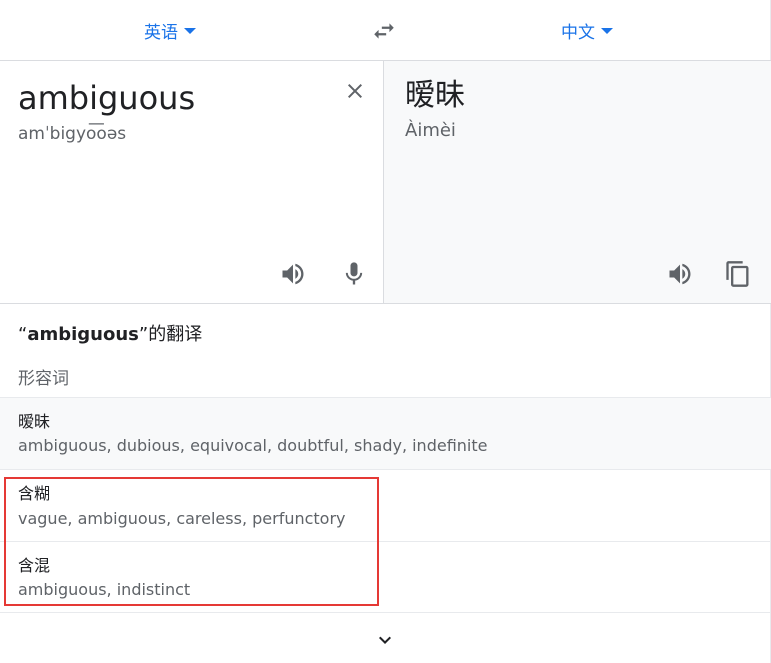  I want to click on language-bar: 英语 中文, so click(385, 30).